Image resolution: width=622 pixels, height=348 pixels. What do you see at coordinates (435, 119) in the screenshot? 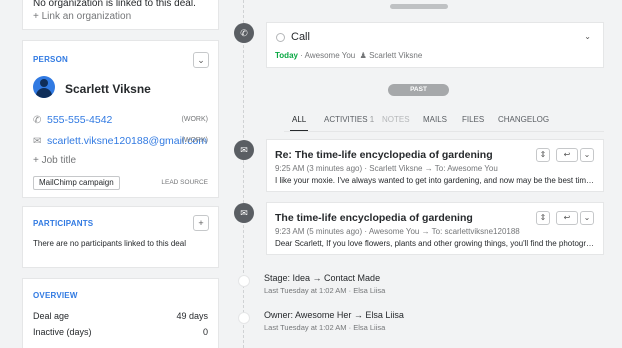
I see `tab-mails: MAILS` at bounding box center [435, 119].